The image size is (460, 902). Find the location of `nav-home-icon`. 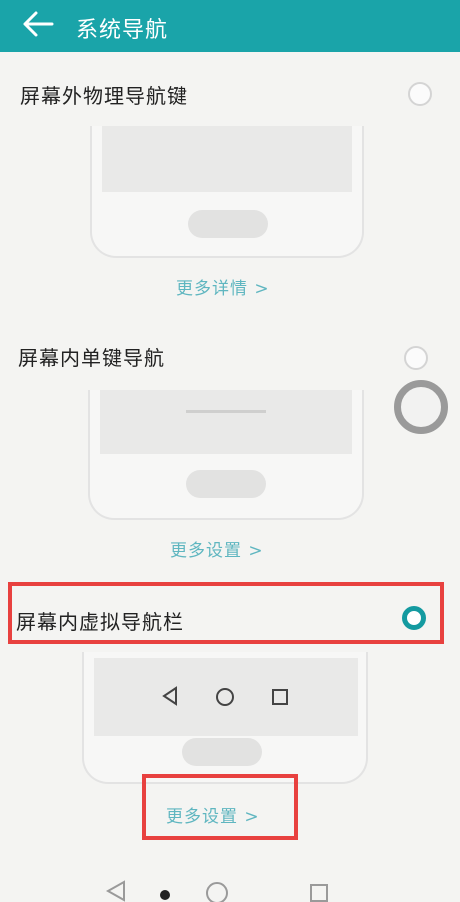

nav-home-icon is located at coordinates (217, 891).